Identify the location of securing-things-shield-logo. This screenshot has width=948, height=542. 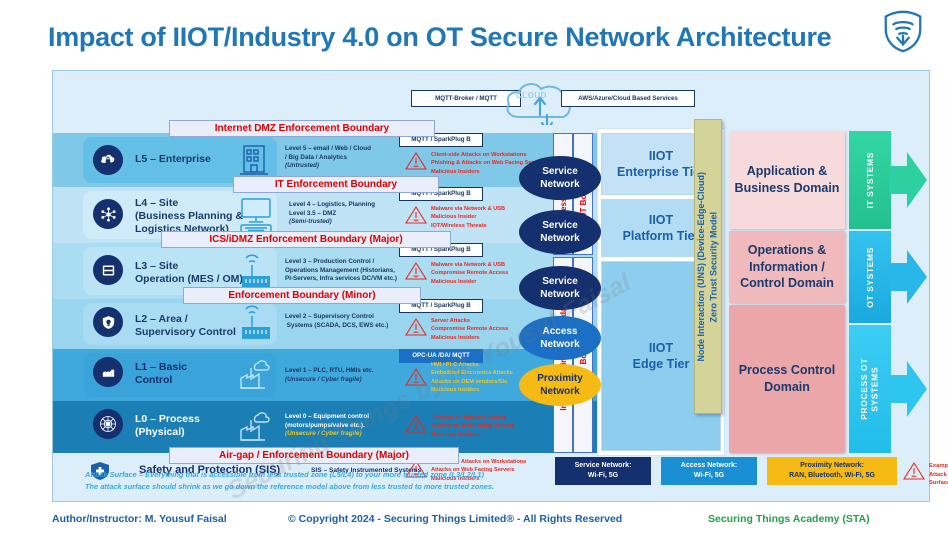
(903, 31).